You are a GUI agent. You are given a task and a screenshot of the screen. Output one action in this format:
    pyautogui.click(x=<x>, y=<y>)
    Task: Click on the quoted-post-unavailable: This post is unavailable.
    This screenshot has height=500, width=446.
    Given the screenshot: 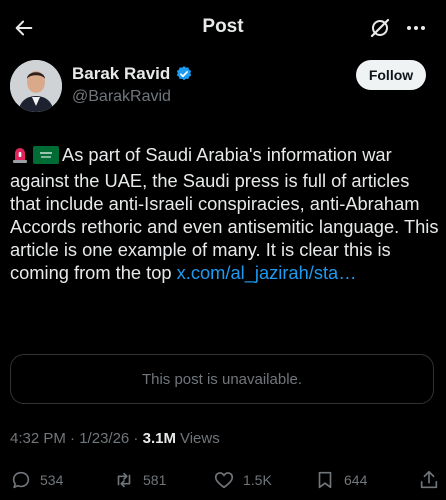 What is the action you would take?
    pyautogui.click(x=222, y=379)
    